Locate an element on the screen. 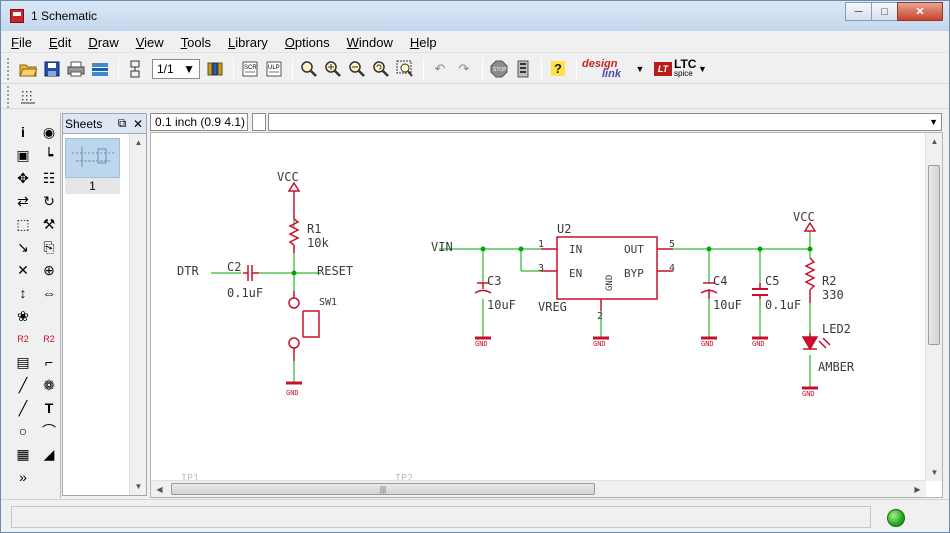 The image size is (950, 533). u2-name: U2 is located at coordinates (564, 229).